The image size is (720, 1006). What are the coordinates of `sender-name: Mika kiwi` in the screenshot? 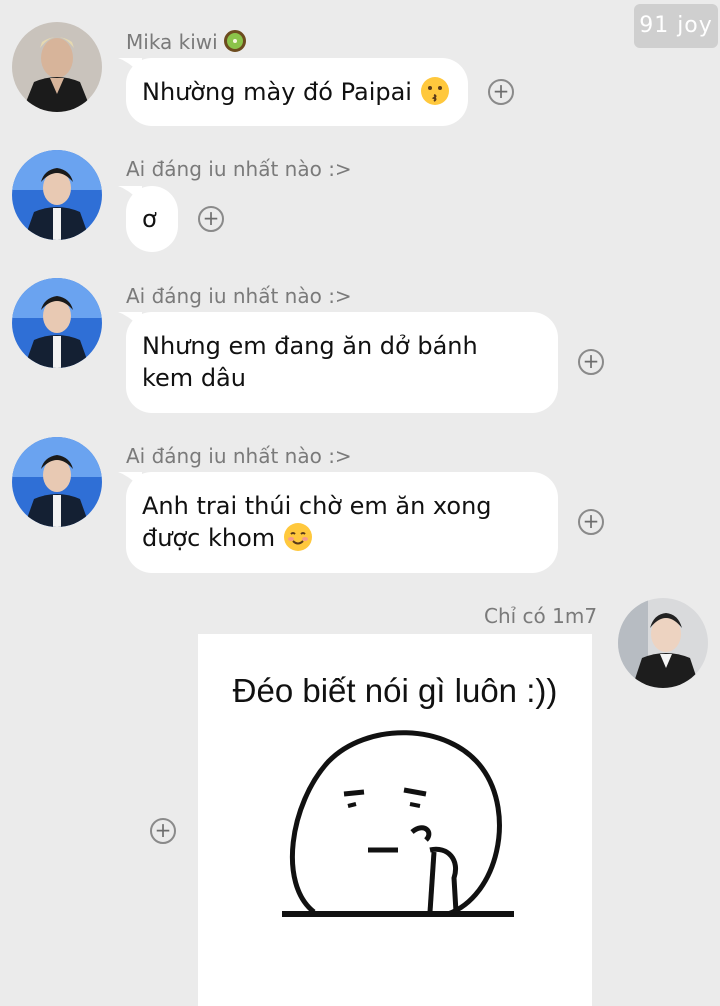 It's located at (186, 42).